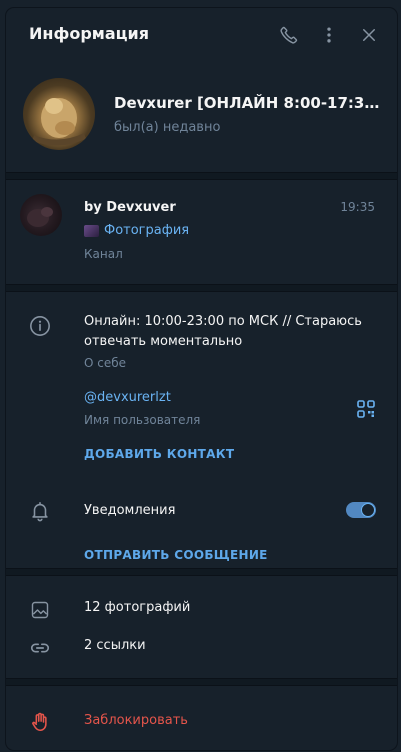  Describe the element at coordinates (40, 722) in the screenshot. I see `hand-block-icon` at that location.